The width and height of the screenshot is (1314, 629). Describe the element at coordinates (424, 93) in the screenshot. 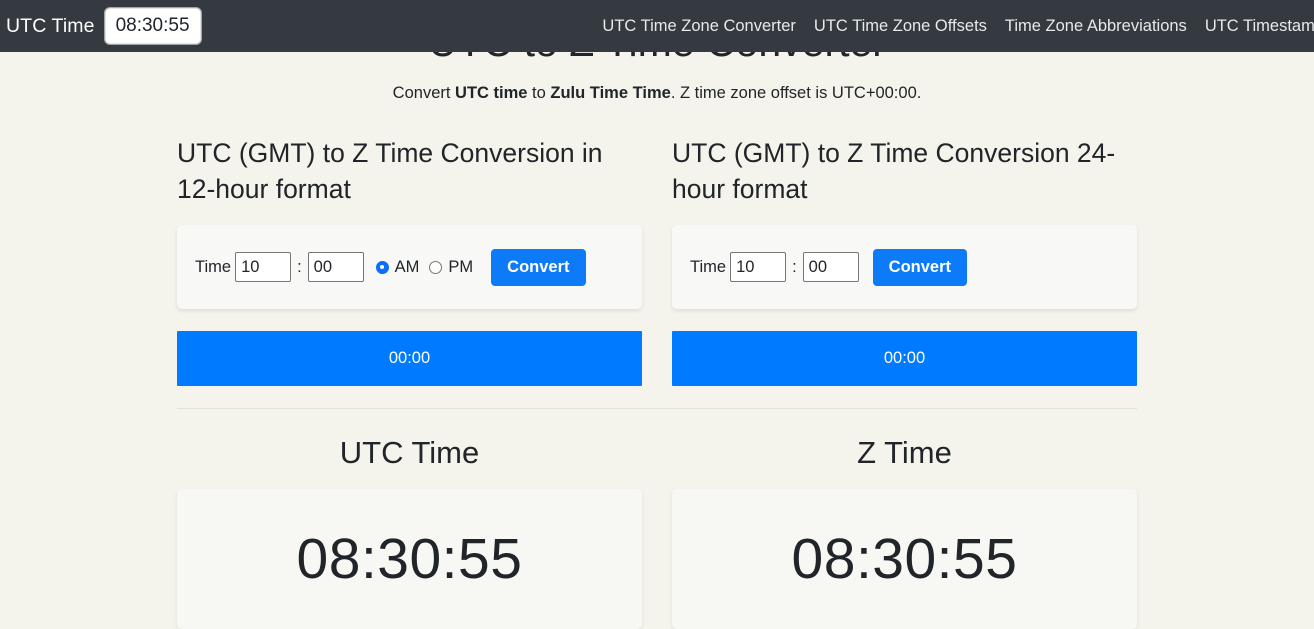

I see `subtitle-text-1: Convert` at that location.